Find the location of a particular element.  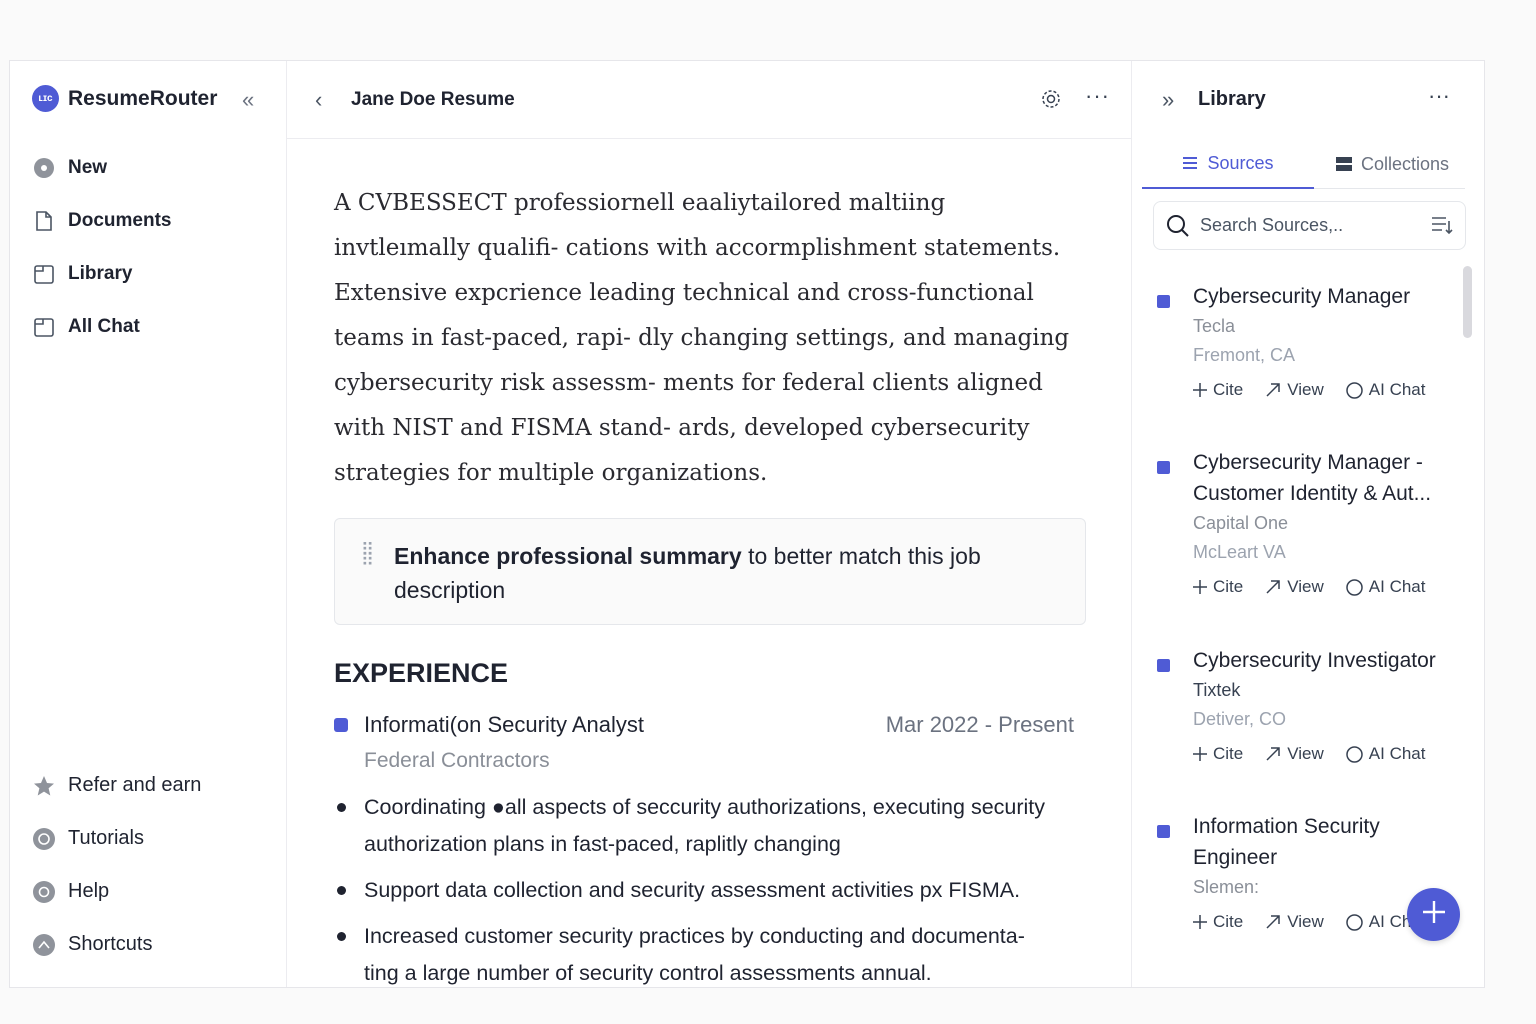

source-company: Tixtek is located at coordinates (1217, 690).